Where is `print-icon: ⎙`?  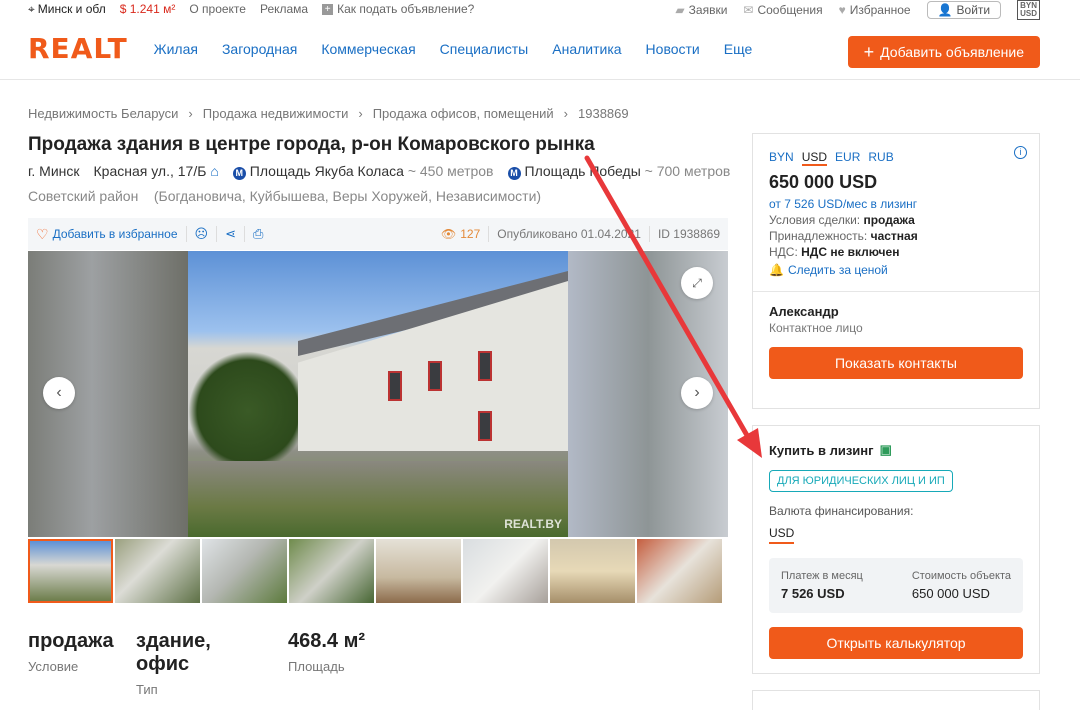
print-icon: ⎙ is located at coordinates (258, 234).